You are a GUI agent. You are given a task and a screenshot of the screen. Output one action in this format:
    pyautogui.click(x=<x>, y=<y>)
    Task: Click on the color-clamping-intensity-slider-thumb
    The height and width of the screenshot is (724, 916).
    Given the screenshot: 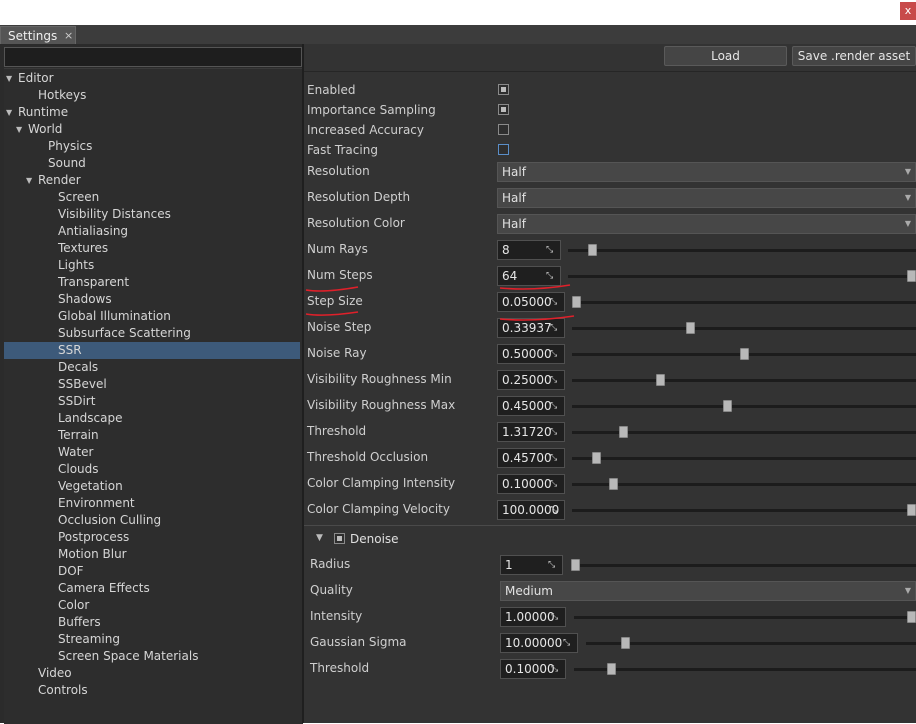 What is the action you would take?
    pyautogui.click(x=613, y=484)
    